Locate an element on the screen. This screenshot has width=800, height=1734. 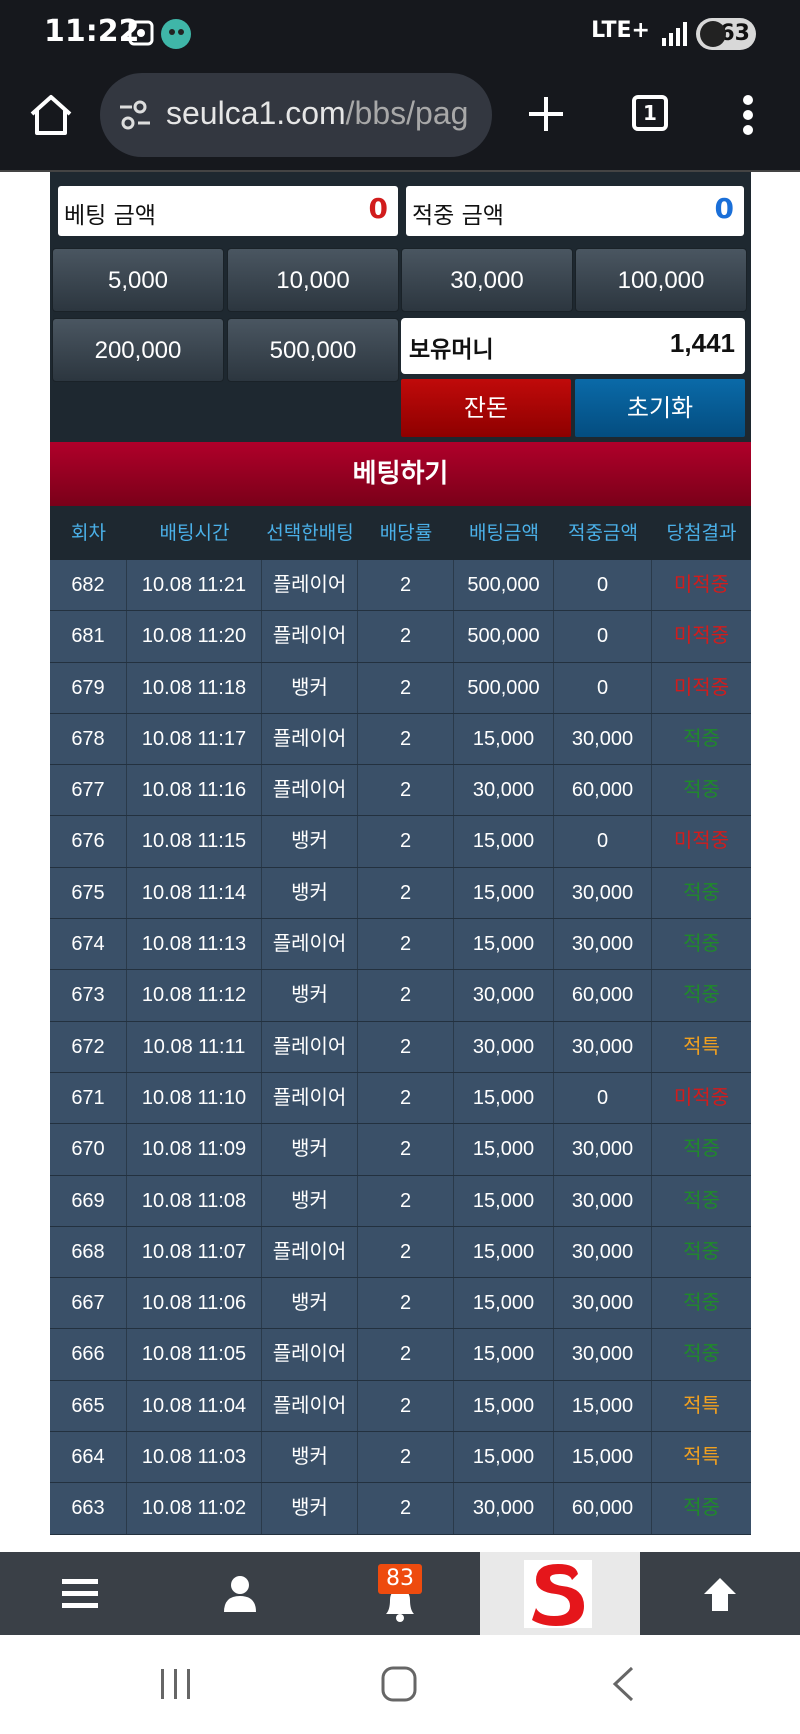
round-cell: 670 is located at coordinates (88, 1149).